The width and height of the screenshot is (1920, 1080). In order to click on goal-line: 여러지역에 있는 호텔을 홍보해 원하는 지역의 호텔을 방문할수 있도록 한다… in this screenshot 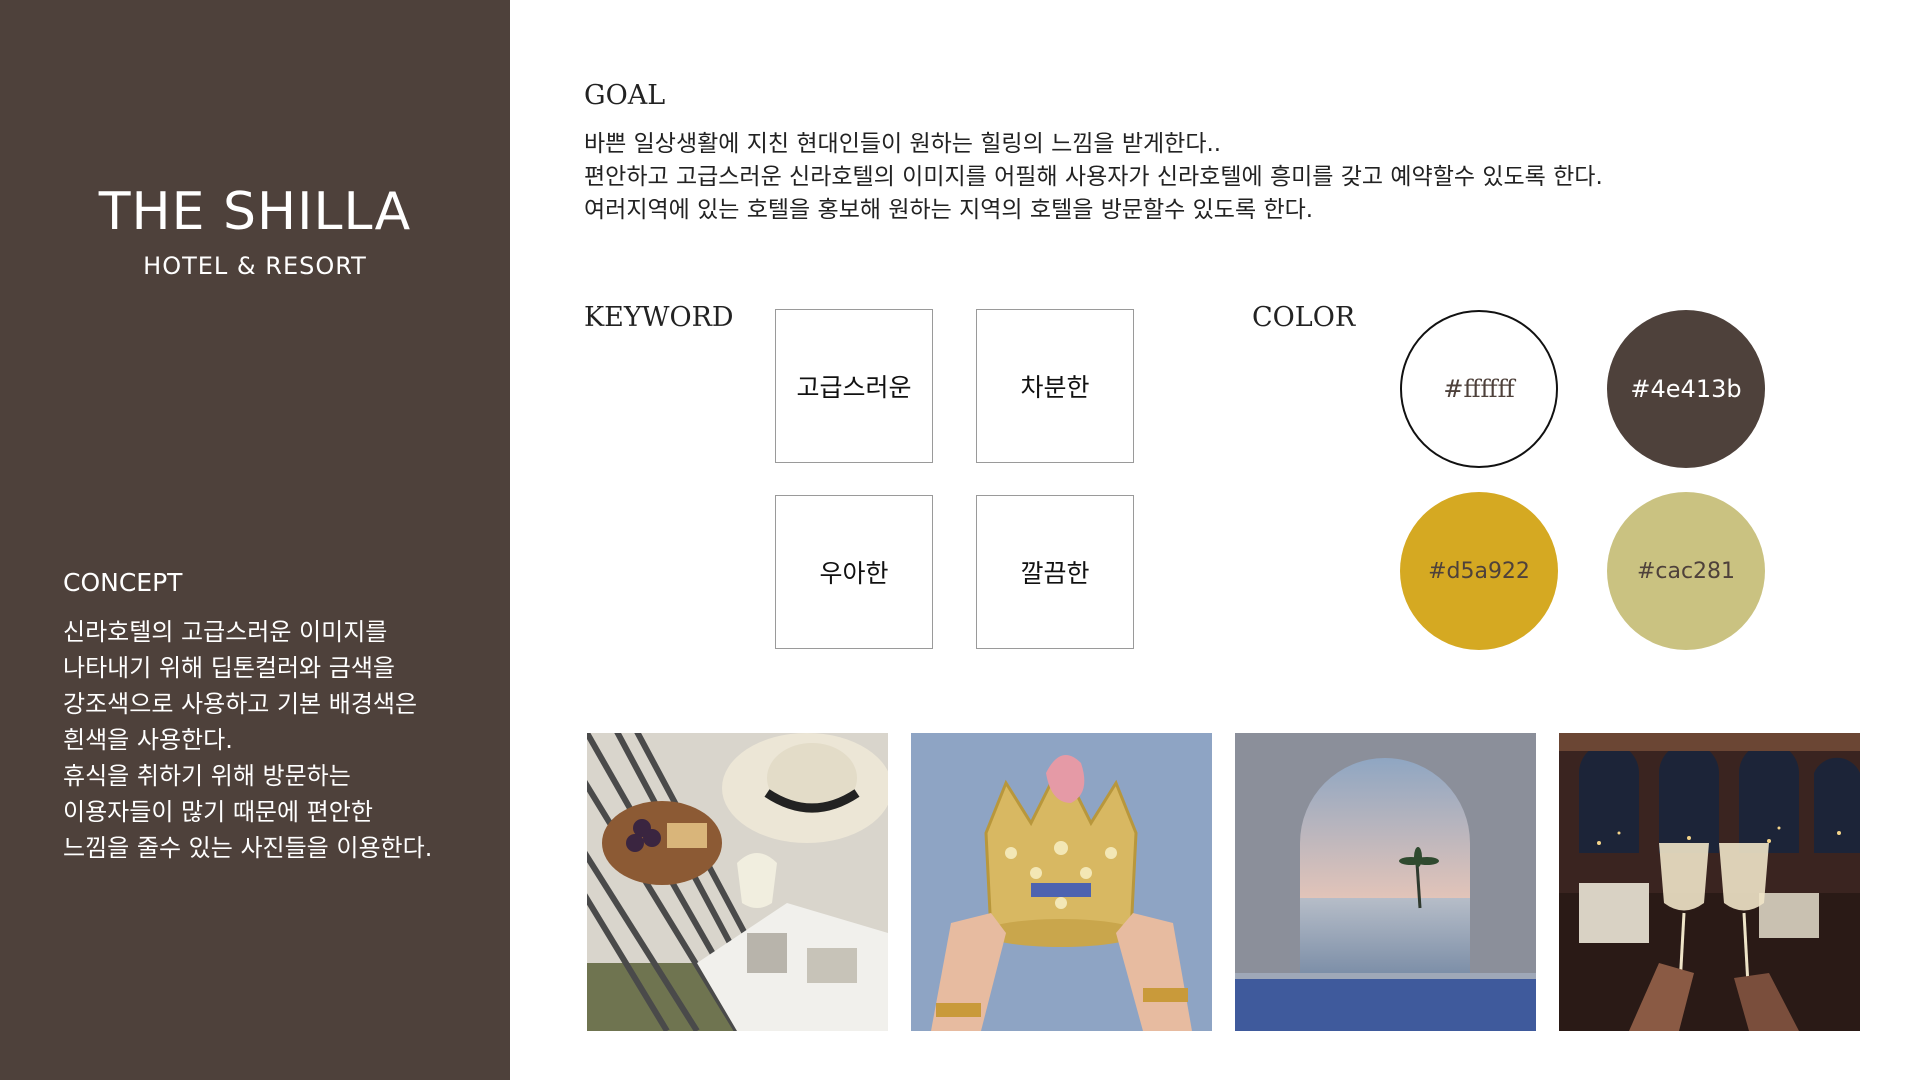, I will do `click(949, 210)`.